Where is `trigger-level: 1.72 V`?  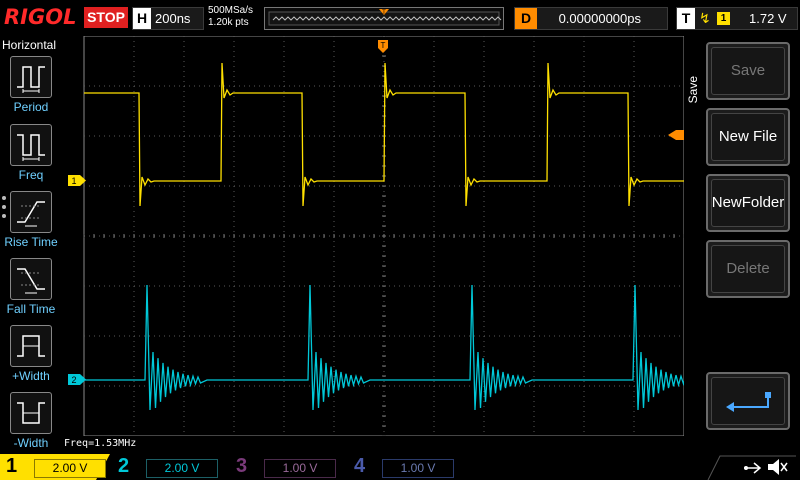 trigger-level: 1.72 V is located at coordinates (768, 18).